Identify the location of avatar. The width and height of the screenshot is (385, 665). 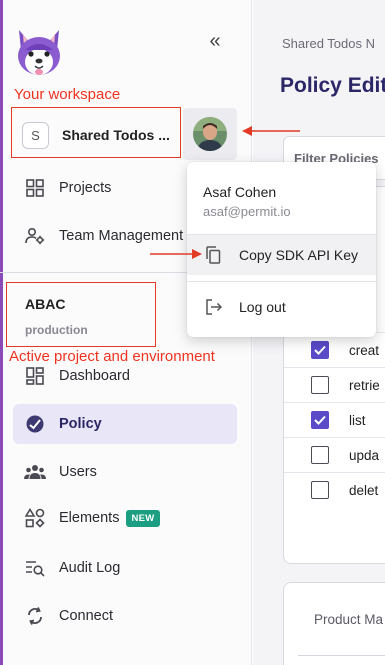
(210, 134).